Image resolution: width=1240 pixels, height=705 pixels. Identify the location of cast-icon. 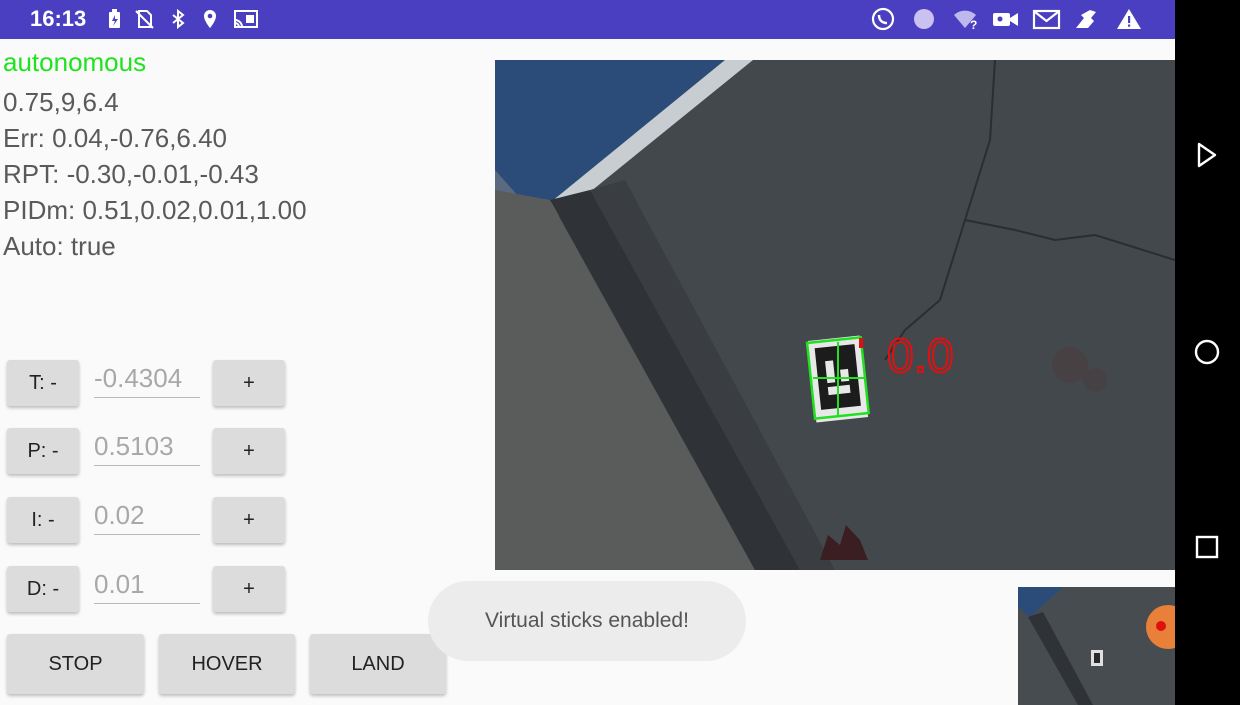
(246, 19).